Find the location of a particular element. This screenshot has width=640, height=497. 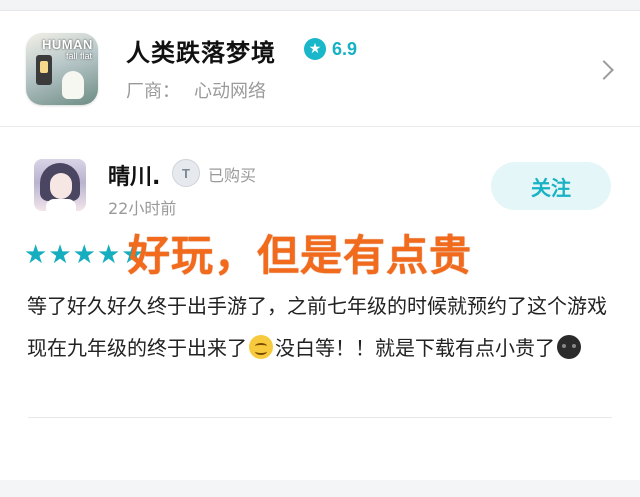

tap-star-icon: ★ is located at coordinates (315, 49).